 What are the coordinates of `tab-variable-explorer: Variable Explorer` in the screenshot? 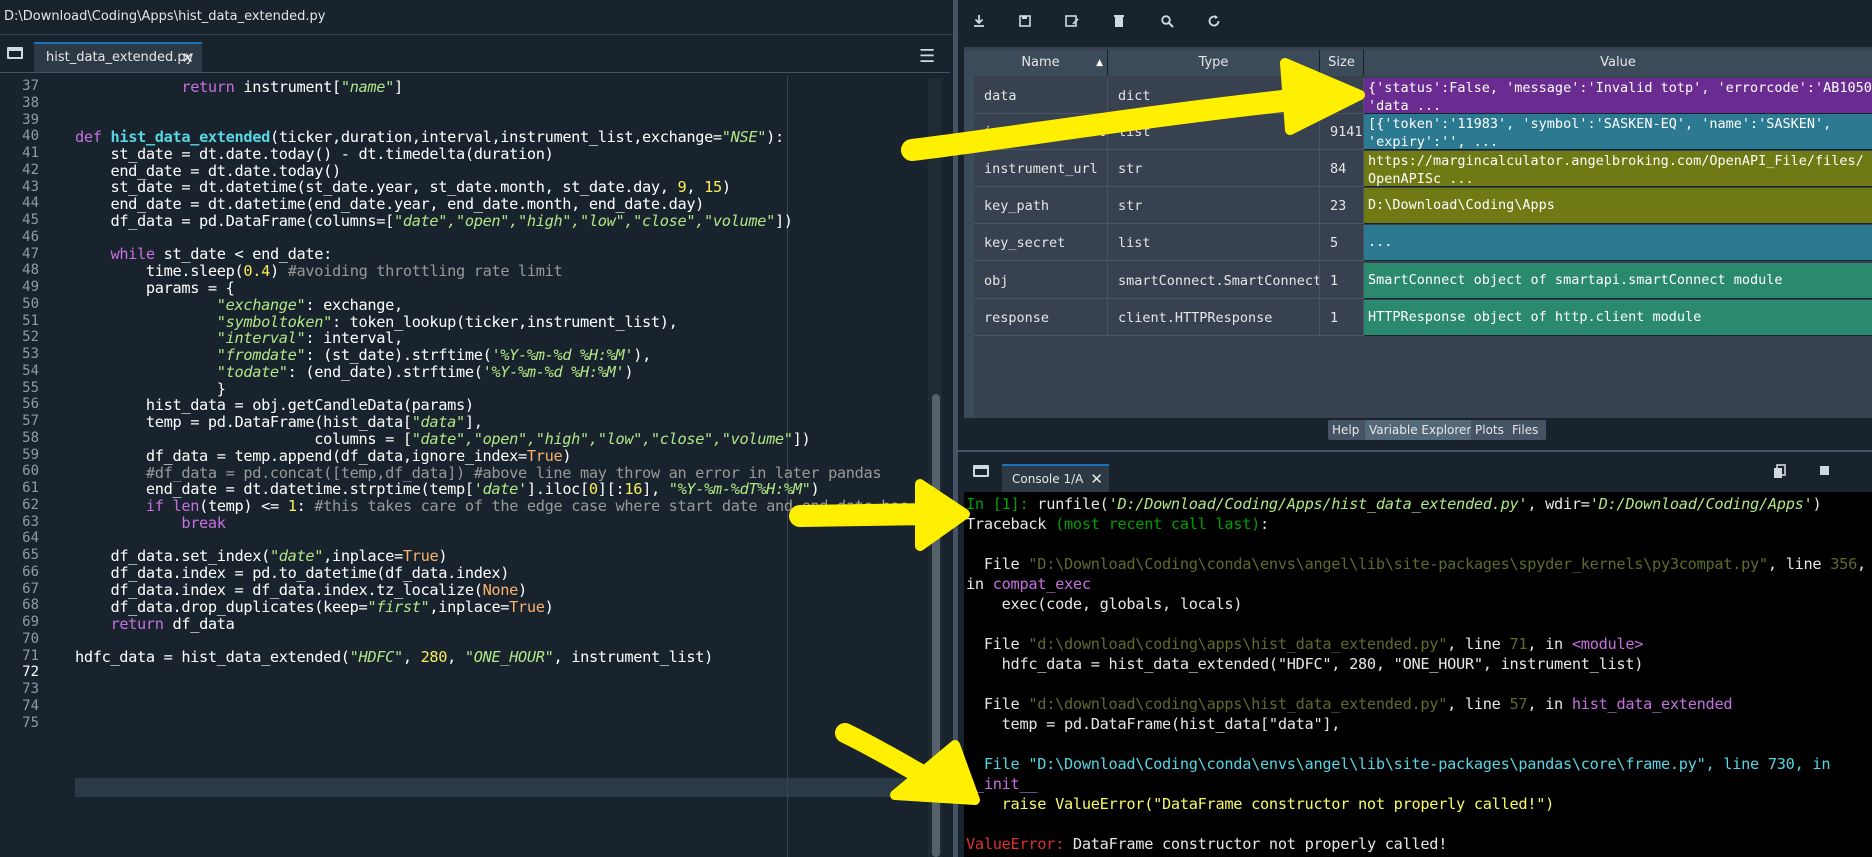 It's located at (1421, 430).